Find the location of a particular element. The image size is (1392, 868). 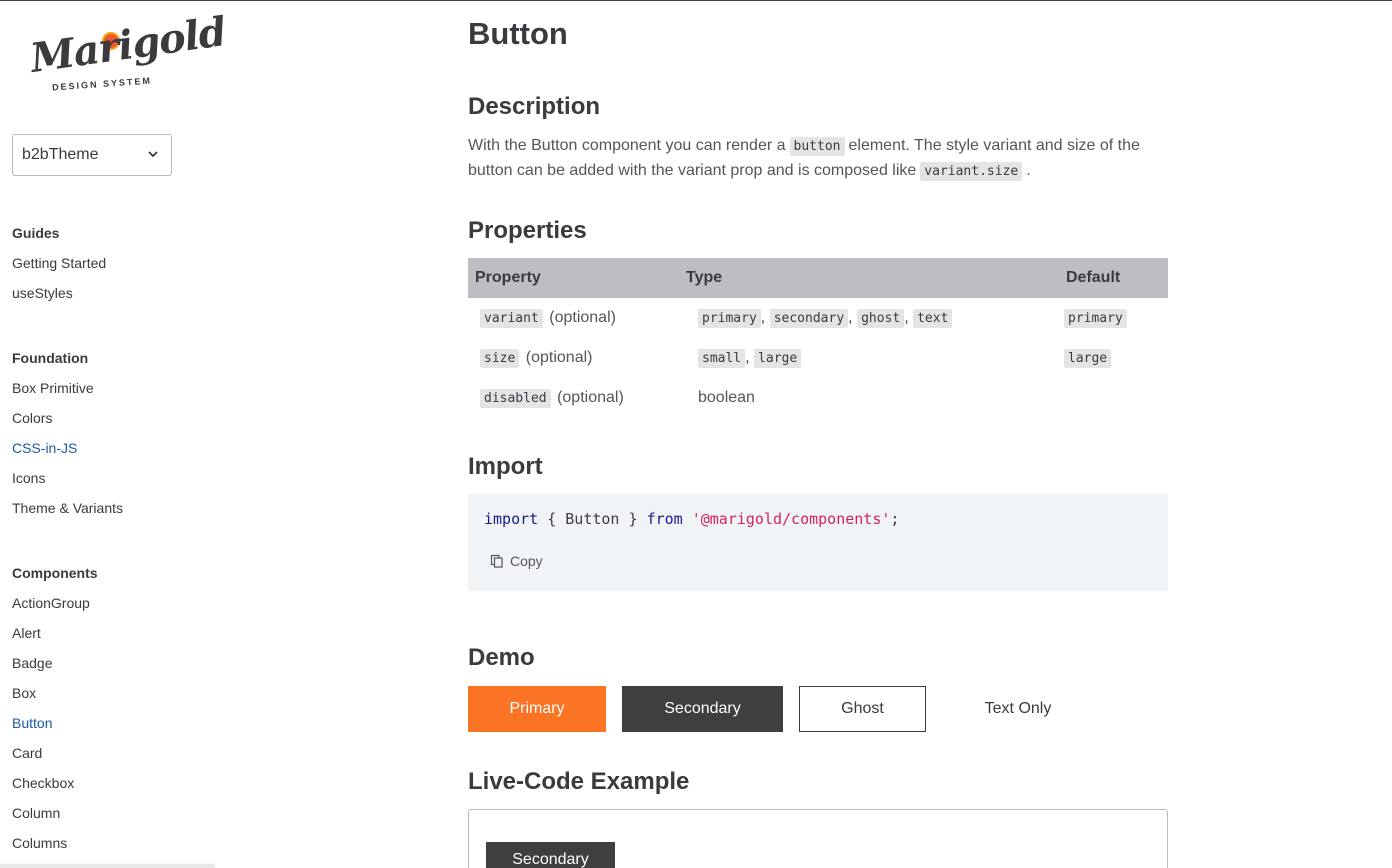

demo-buttons: Primary Secondary Ghost Text Only is located at coordinates (818, 709).